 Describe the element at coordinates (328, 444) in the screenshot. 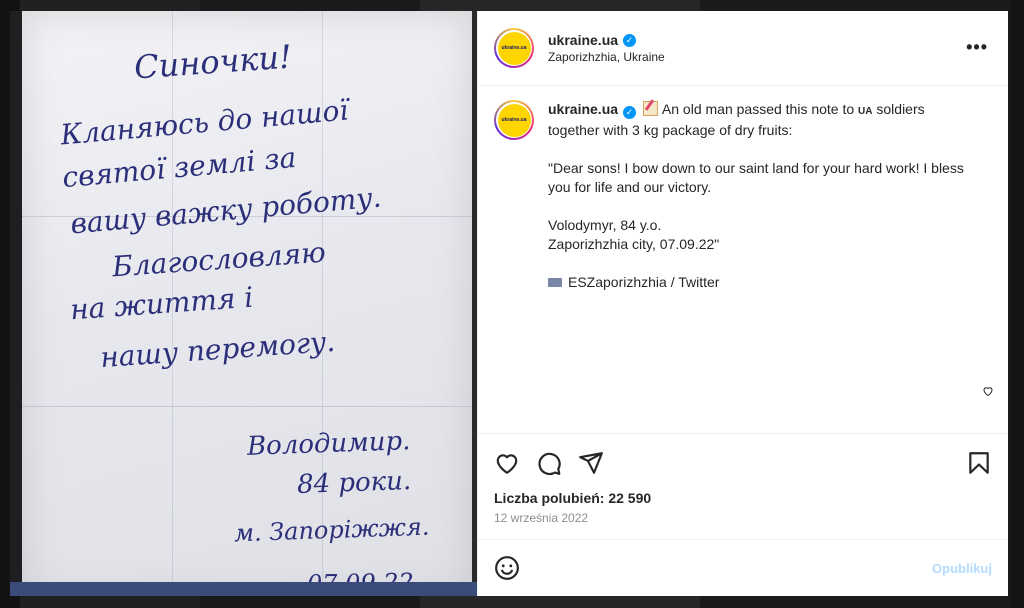

I see `note-line: Володимир.` at that location.